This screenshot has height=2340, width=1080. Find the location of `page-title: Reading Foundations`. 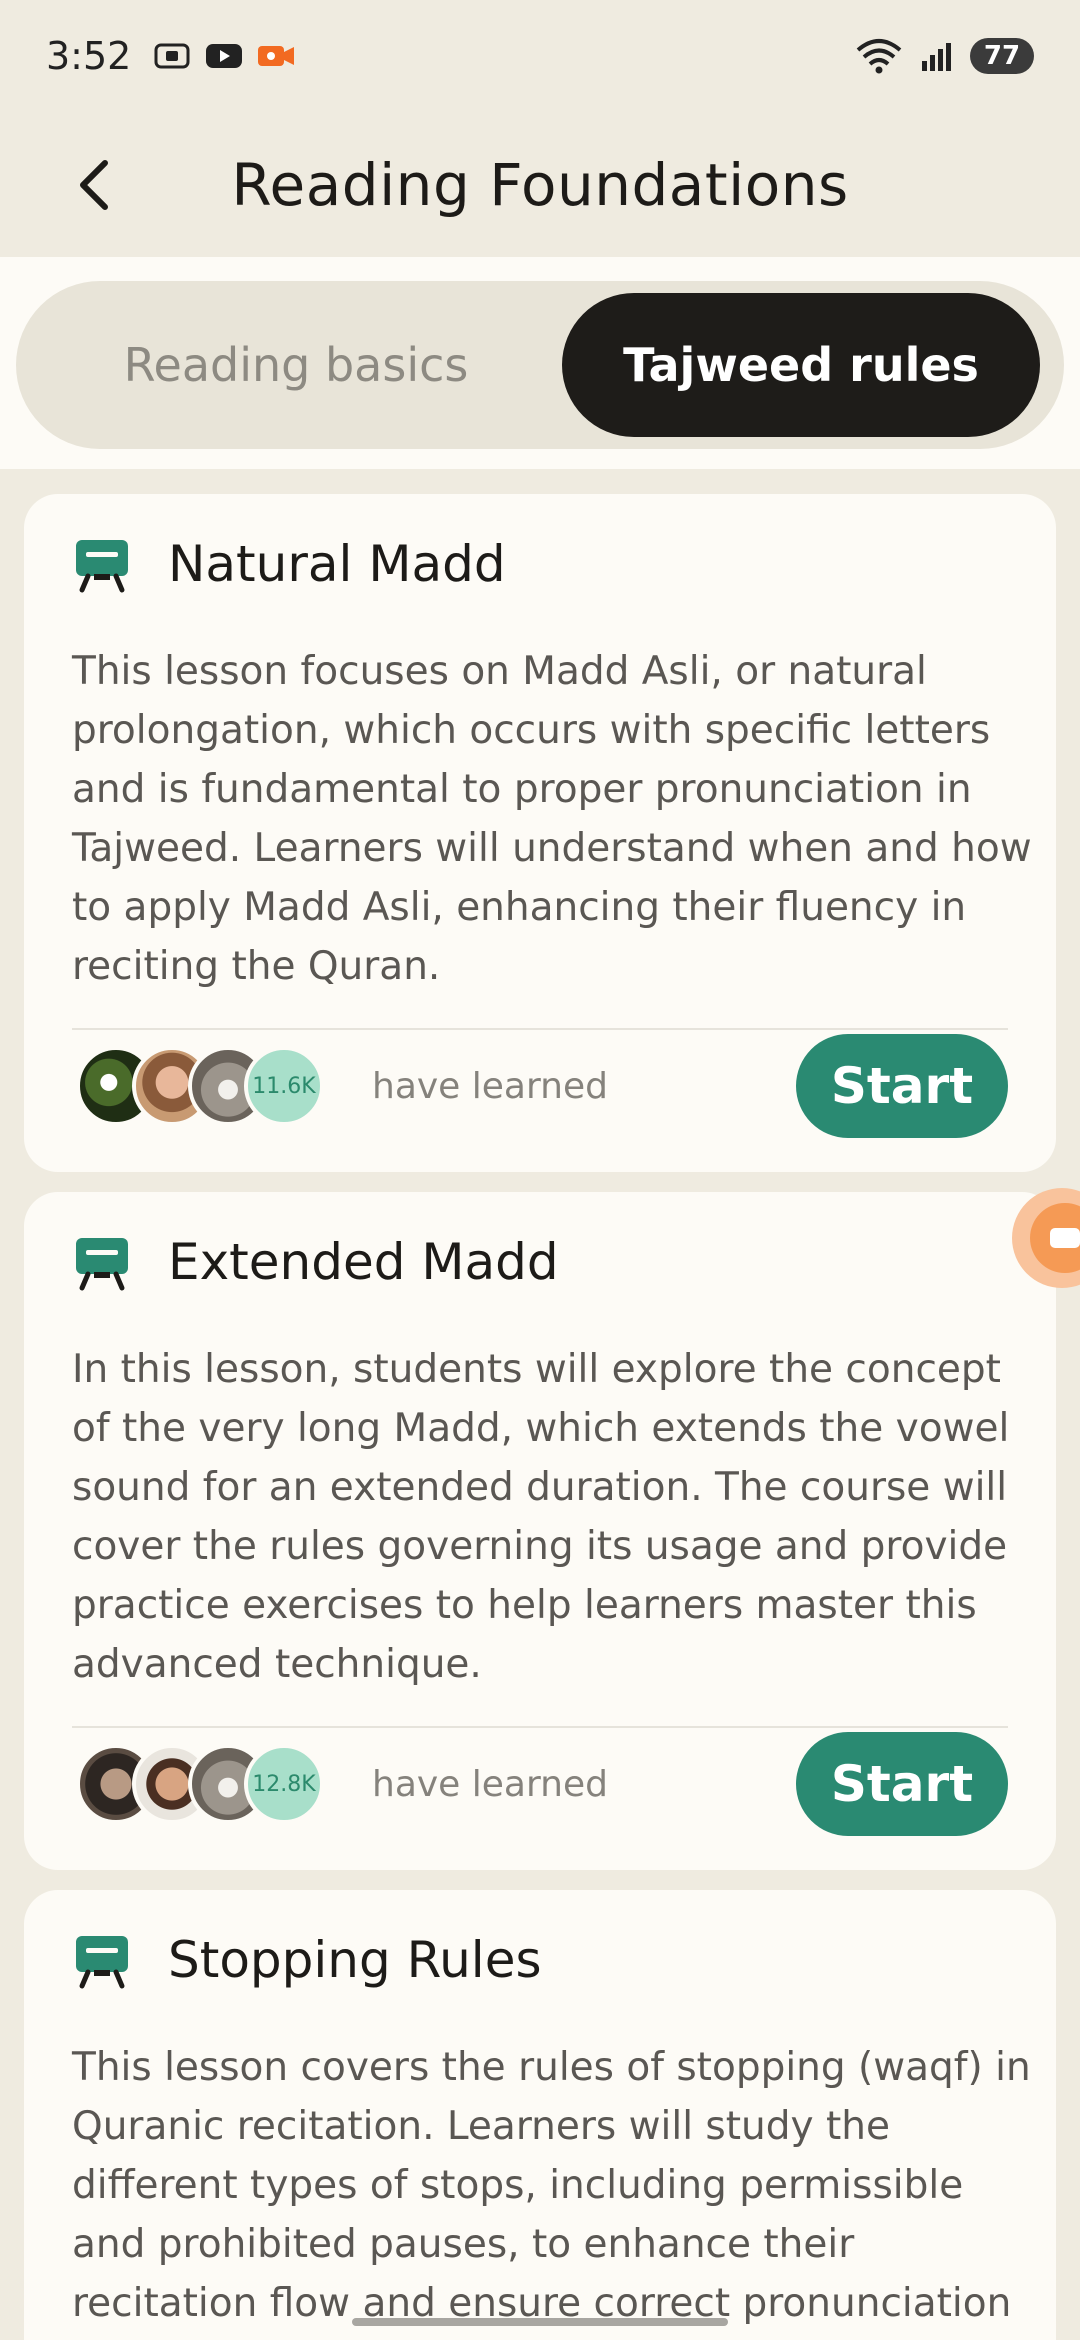

page-title: Reading Foundations is located at coordinates (540, 184).